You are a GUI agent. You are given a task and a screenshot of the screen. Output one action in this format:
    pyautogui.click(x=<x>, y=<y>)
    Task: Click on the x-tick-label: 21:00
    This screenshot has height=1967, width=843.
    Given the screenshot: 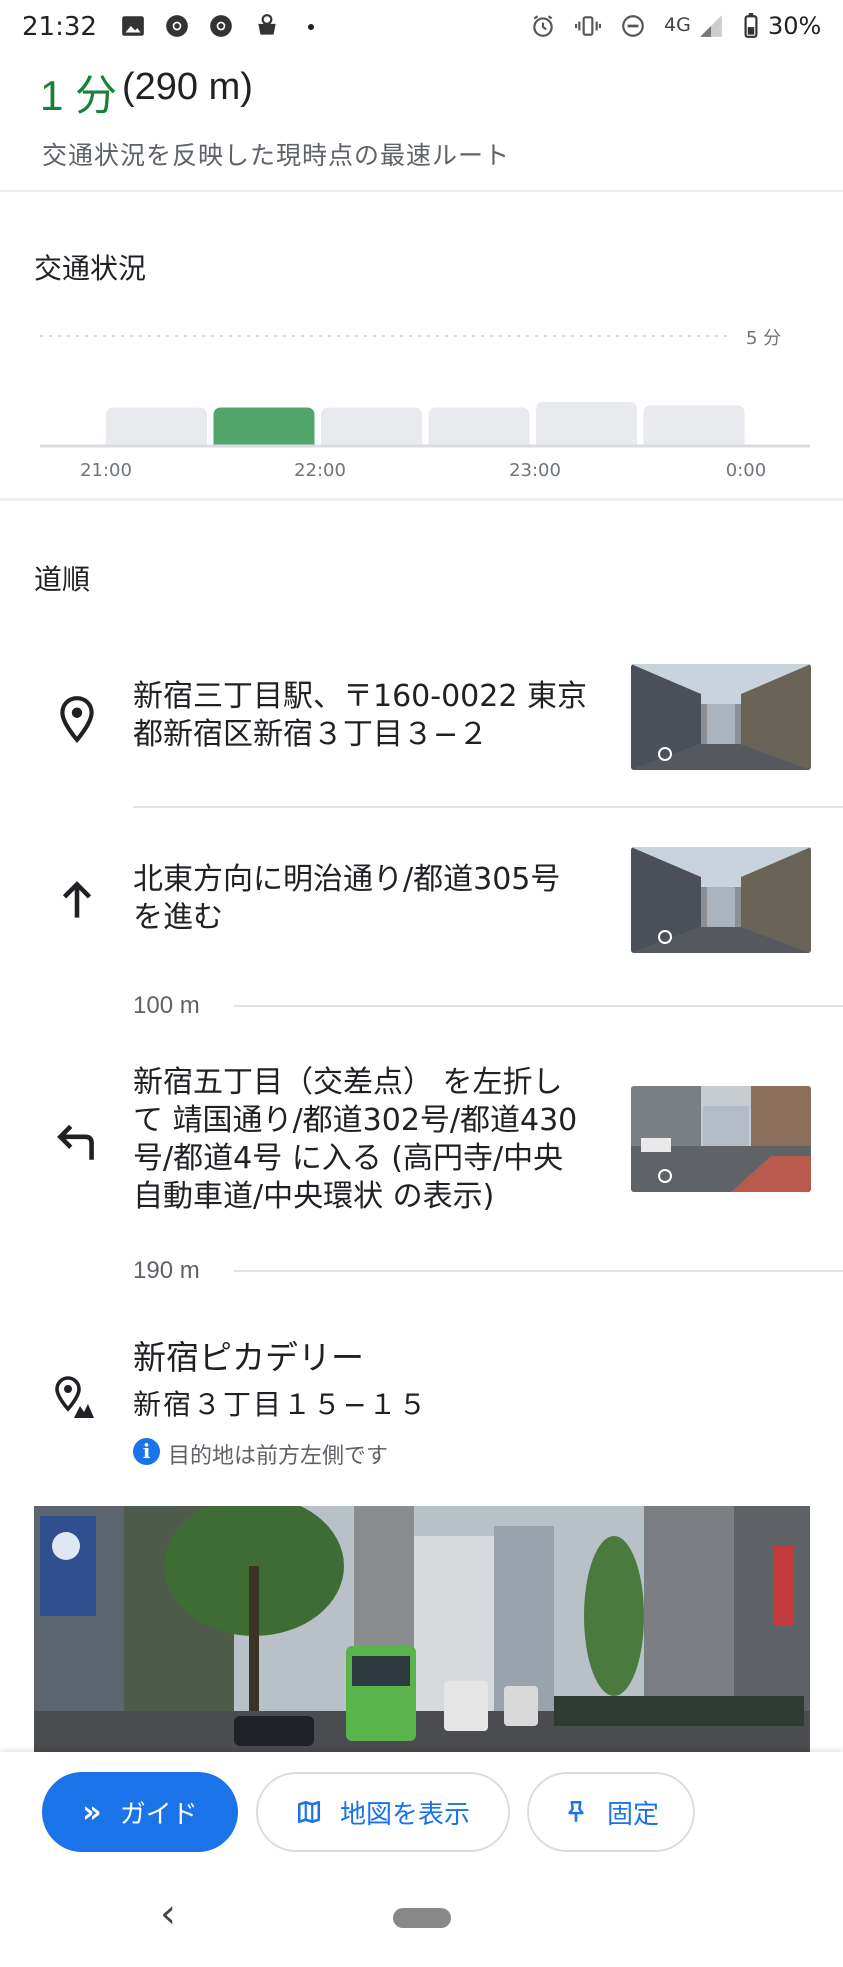 What is the action you would take?
    pyautogui.click(x=106, y=470)
    